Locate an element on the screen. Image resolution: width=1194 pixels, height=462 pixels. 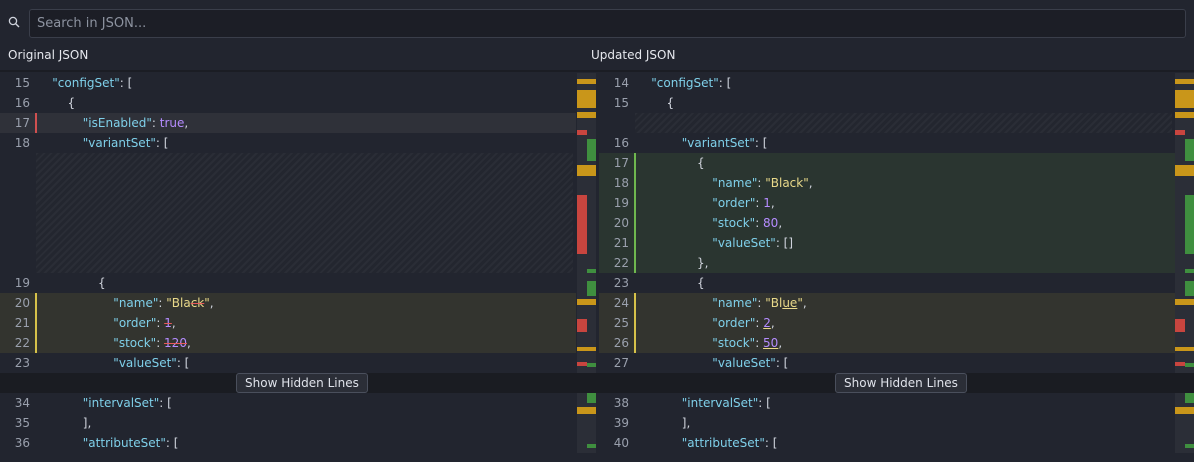
show-hidden-lines-button-left: Show Hidden Lines is located at coordinates (302, 383).